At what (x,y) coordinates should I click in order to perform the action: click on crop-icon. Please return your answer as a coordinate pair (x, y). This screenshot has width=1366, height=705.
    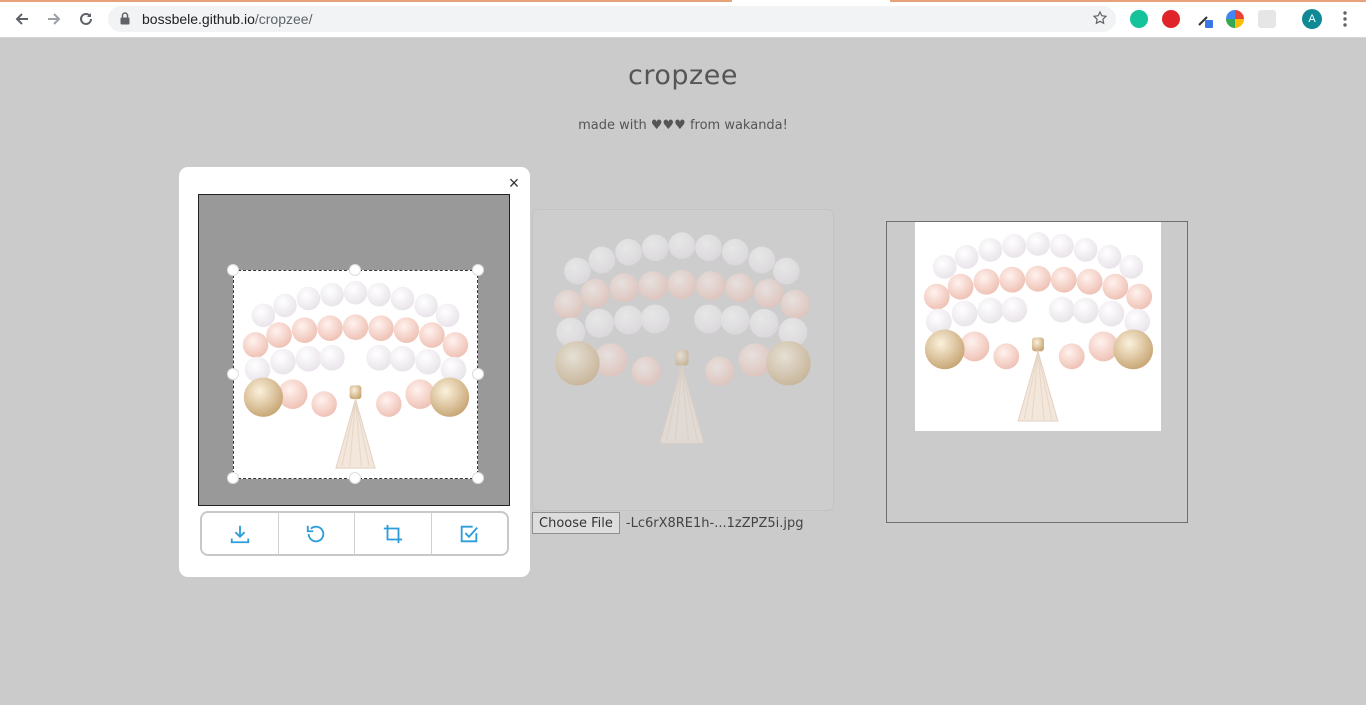
    Looking at the image, I should click on (392, 533).